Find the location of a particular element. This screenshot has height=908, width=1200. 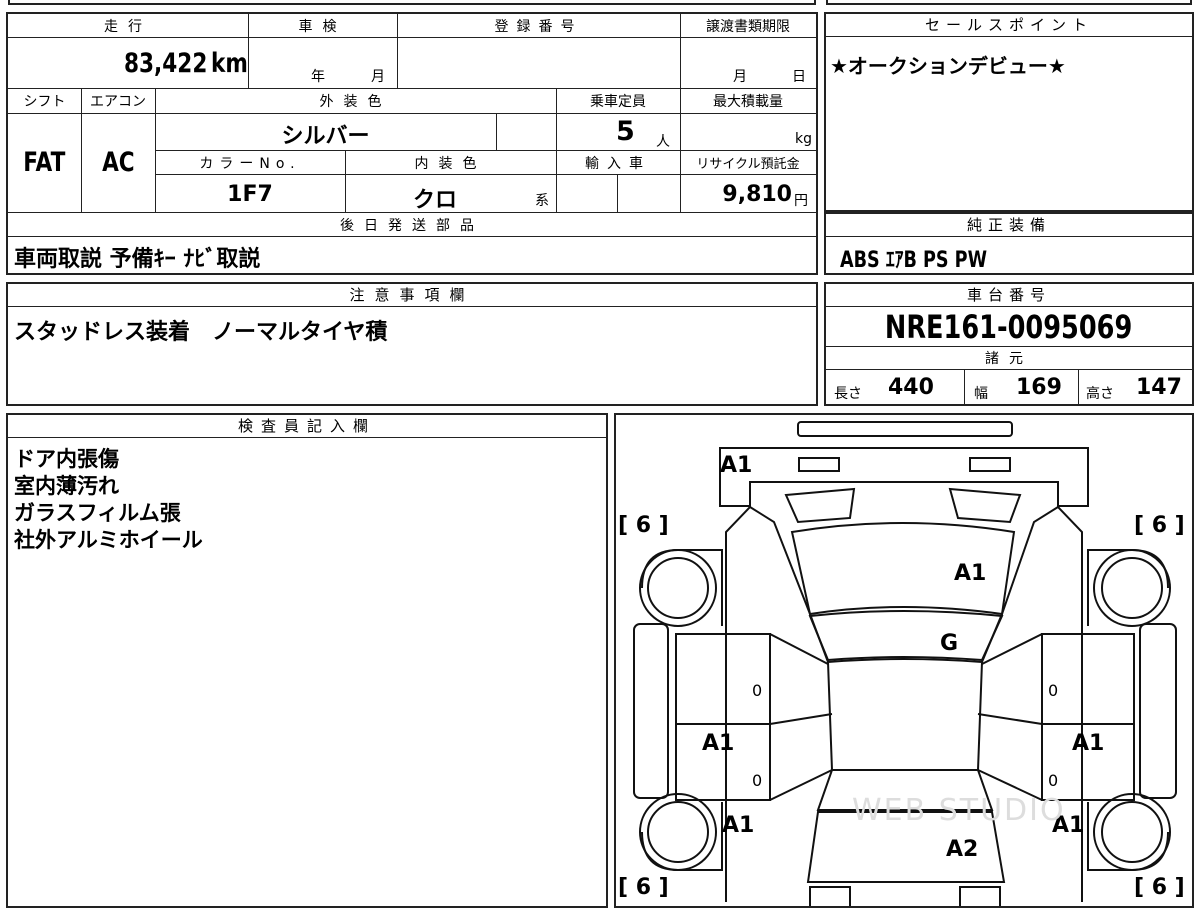

tire-front-left: [ 6 ] is located at coordinates (643, 525).